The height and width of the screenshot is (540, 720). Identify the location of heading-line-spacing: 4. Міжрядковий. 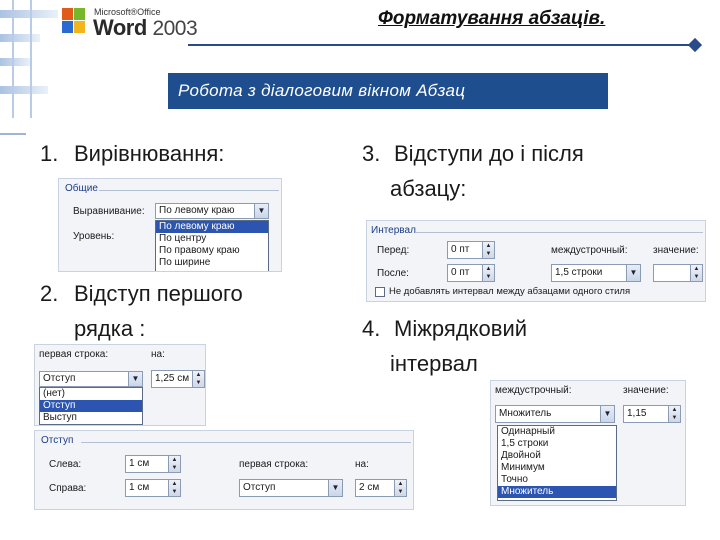
(444, 329).